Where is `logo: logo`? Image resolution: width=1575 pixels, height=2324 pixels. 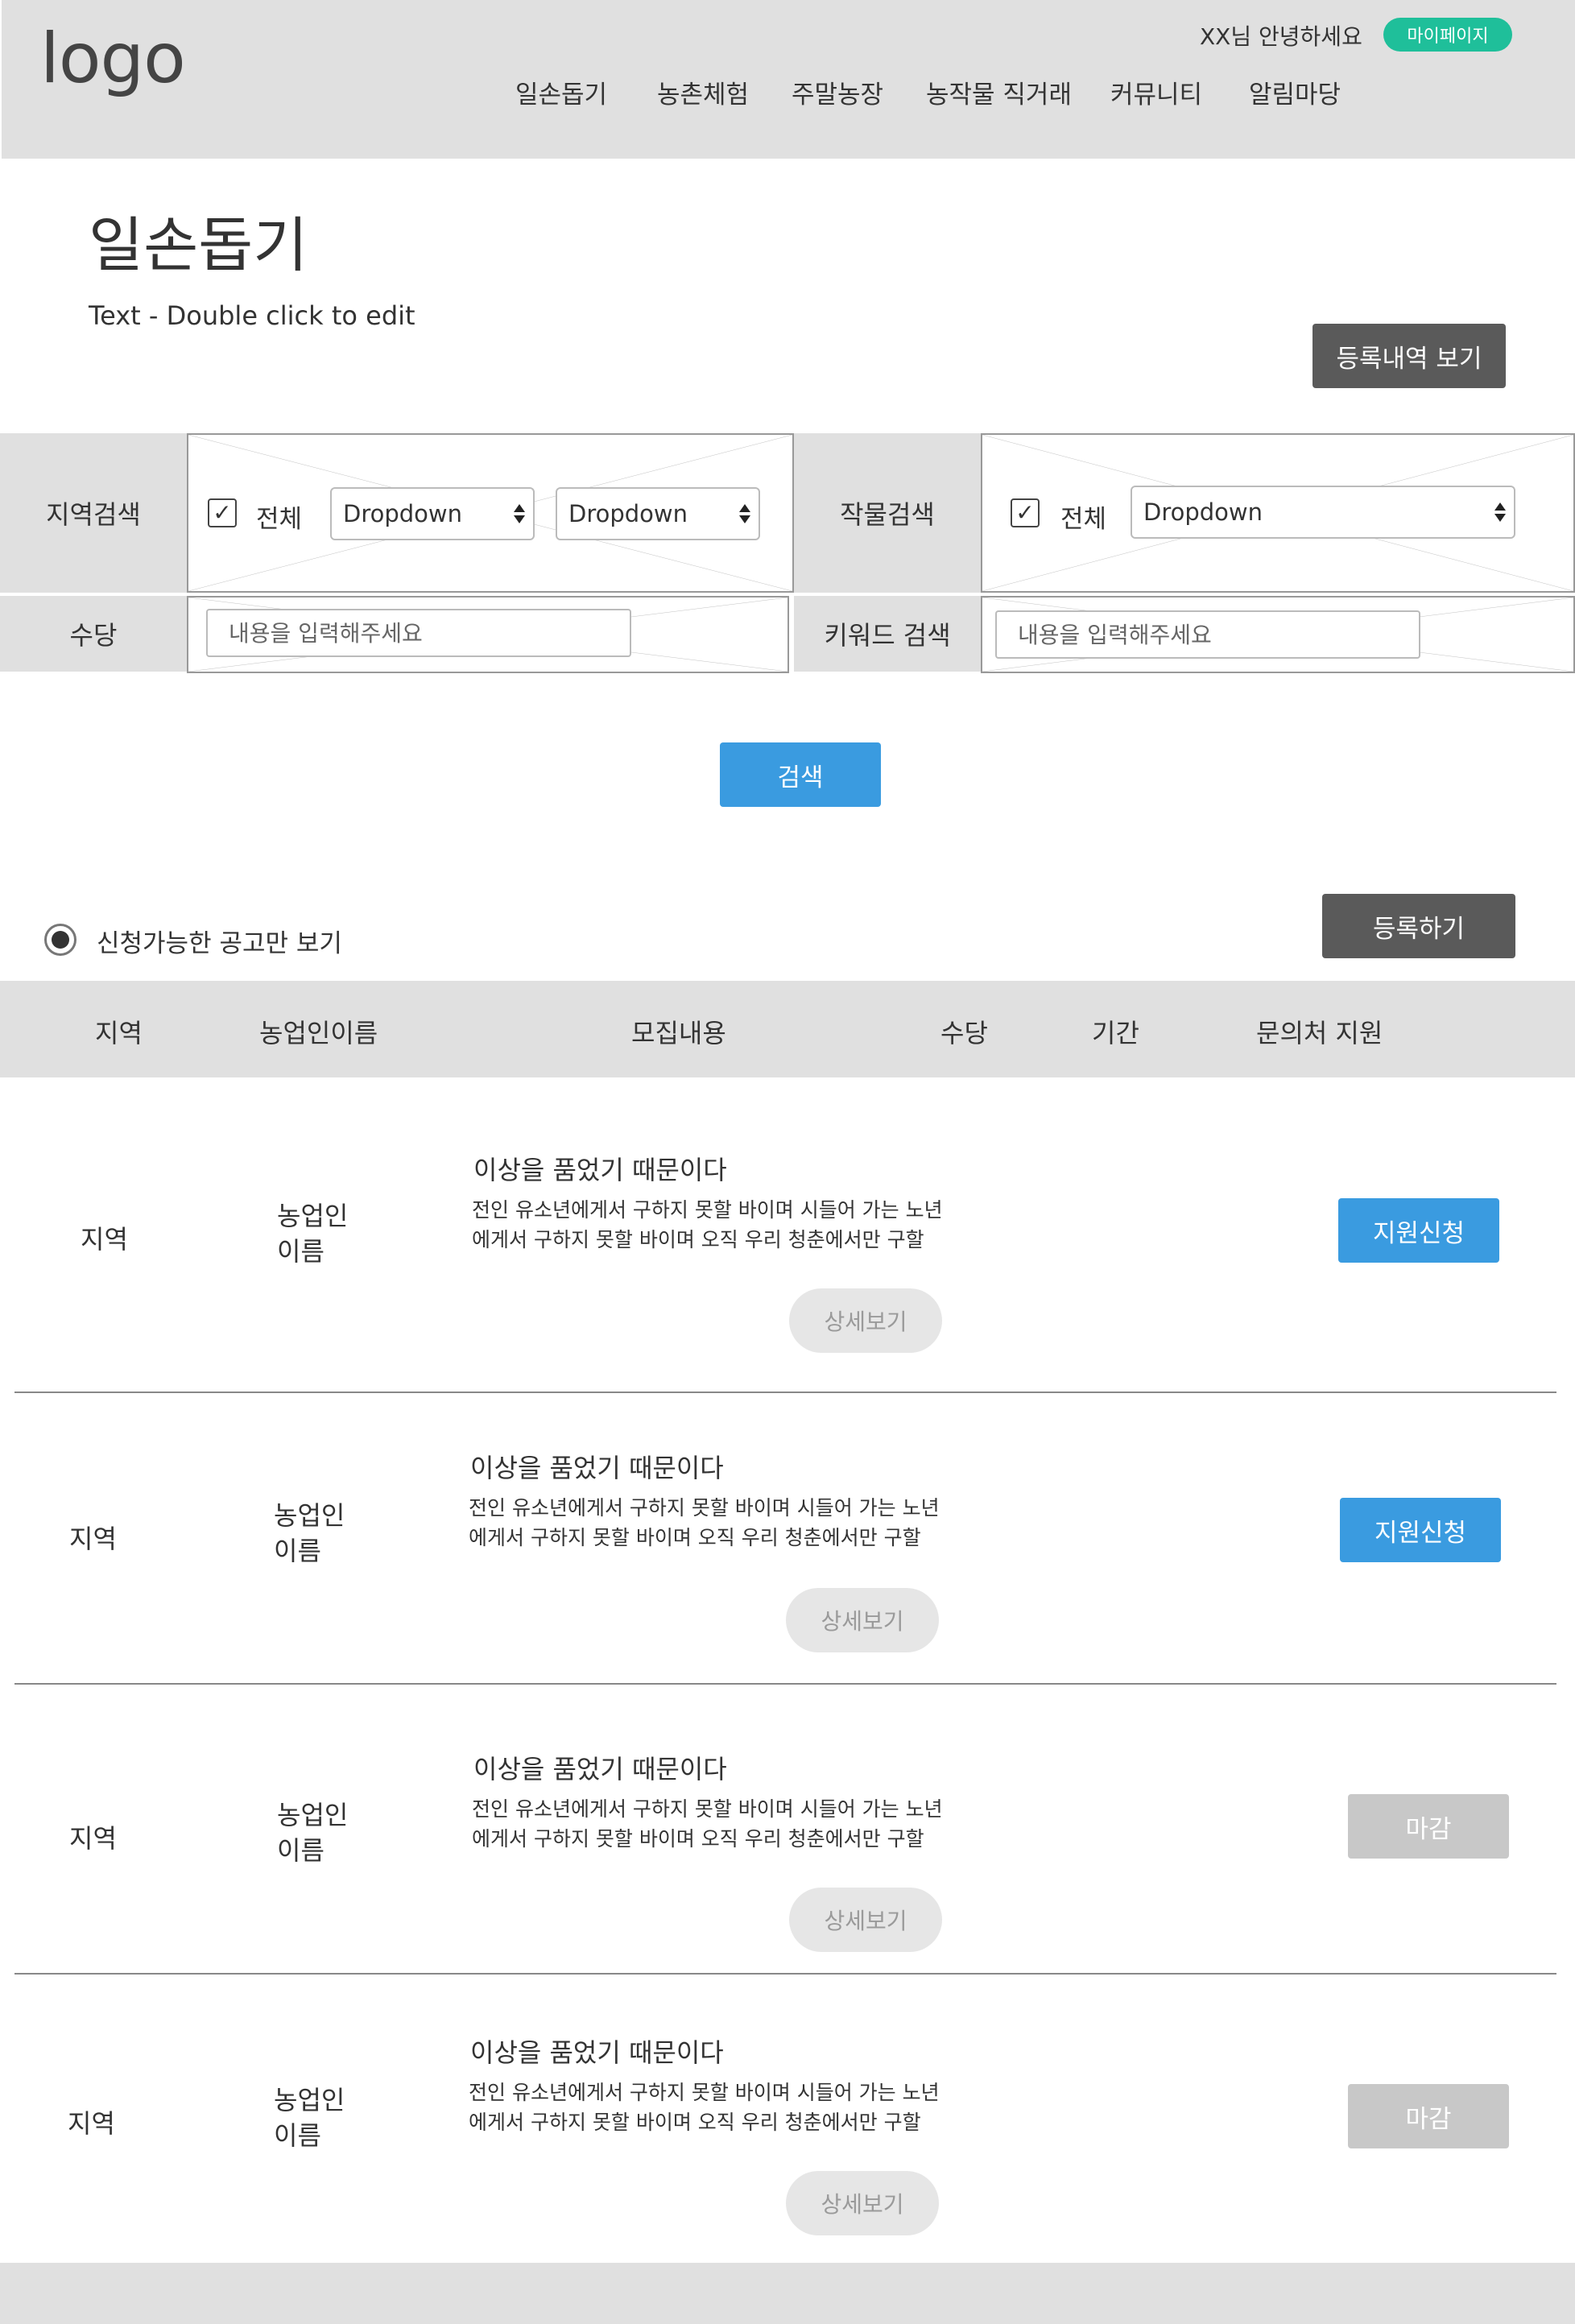
logo: logo is located at coordinates (113, 58).